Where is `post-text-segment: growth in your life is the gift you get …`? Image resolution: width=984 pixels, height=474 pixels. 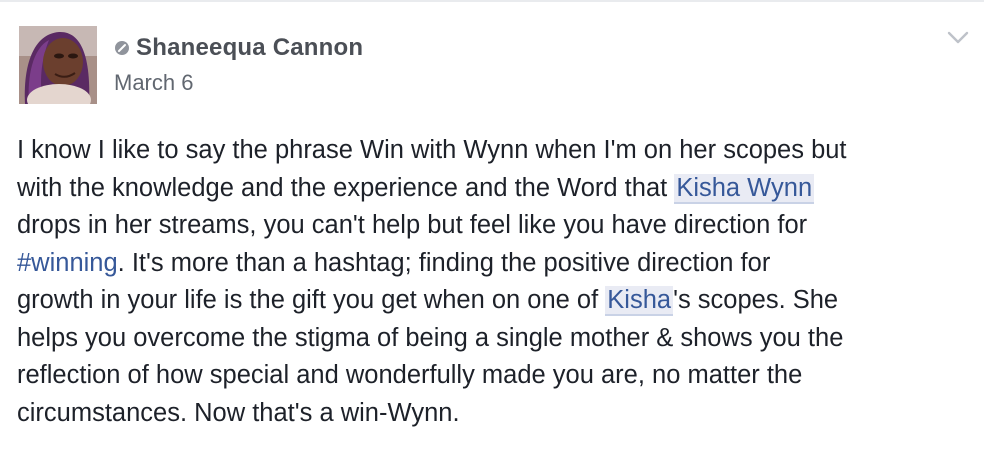
post-text-segment: growth in your life is the gift you get … is located at coordinates (311, 300).